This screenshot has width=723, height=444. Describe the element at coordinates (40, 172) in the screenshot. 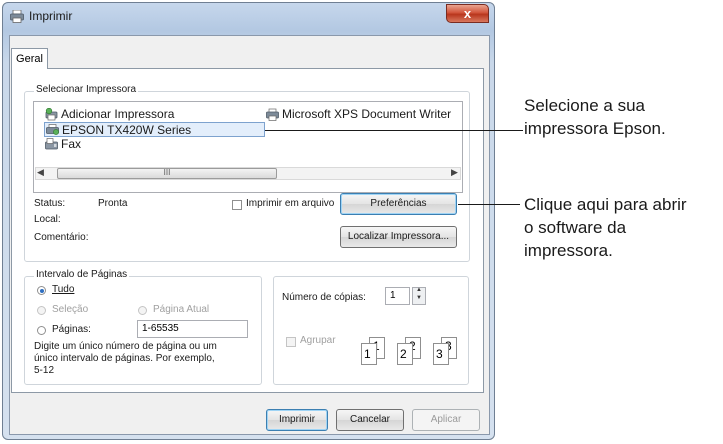

I see `scroll-left-arrow-icon: ◀` at that location.